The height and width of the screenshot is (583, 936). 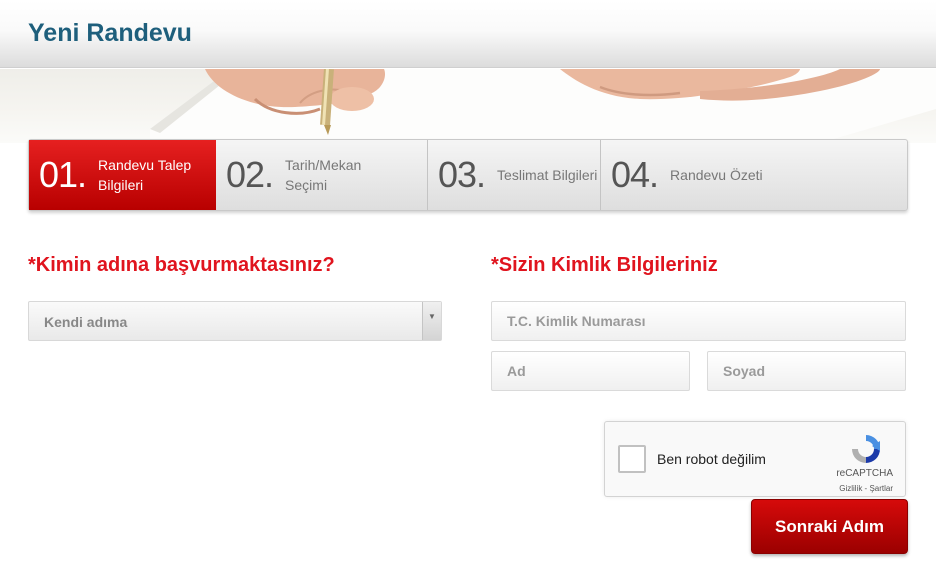 I want to click on page-title: Yeni Randevu, so click(x=110, y=33).